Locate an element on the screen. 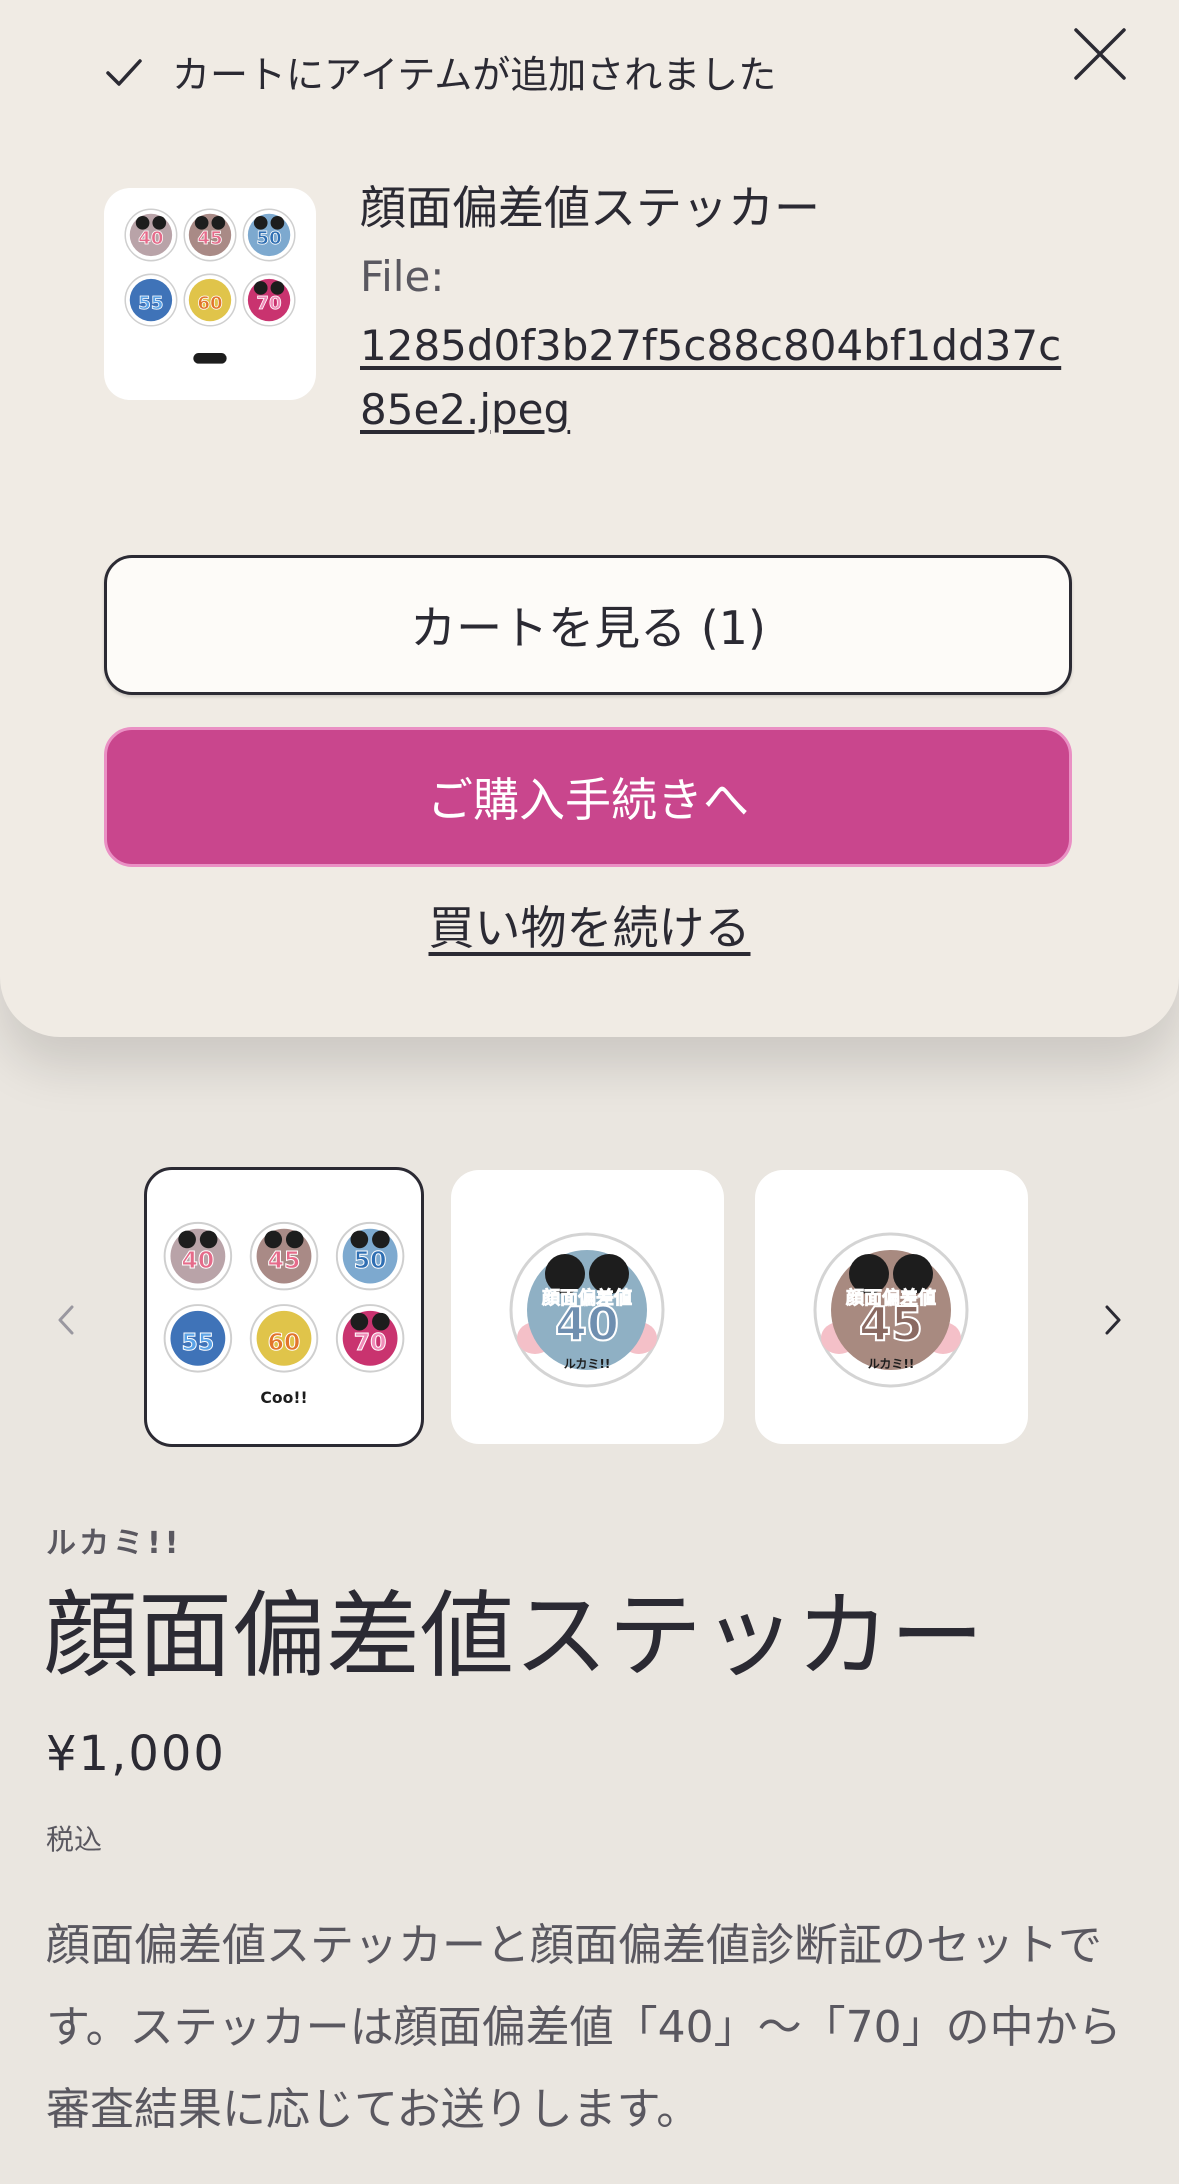 This screenshot has height=2184, width=1179. gallery-thumbnail-3: 顔面偏差値 45 ルカミ!! is located at coordinates (891, 1307).